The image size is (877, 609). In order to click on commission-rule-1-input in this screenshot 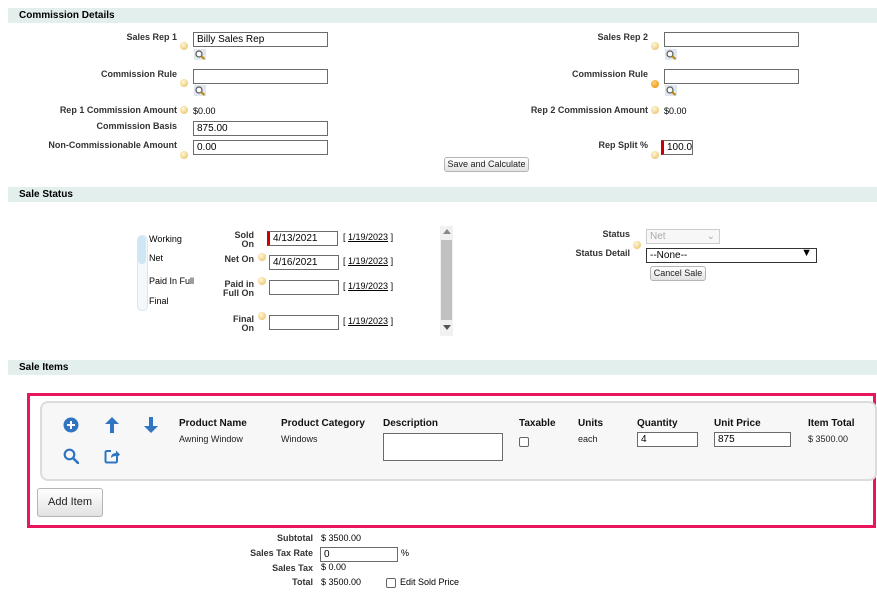, I will do `click(260, 76)`.